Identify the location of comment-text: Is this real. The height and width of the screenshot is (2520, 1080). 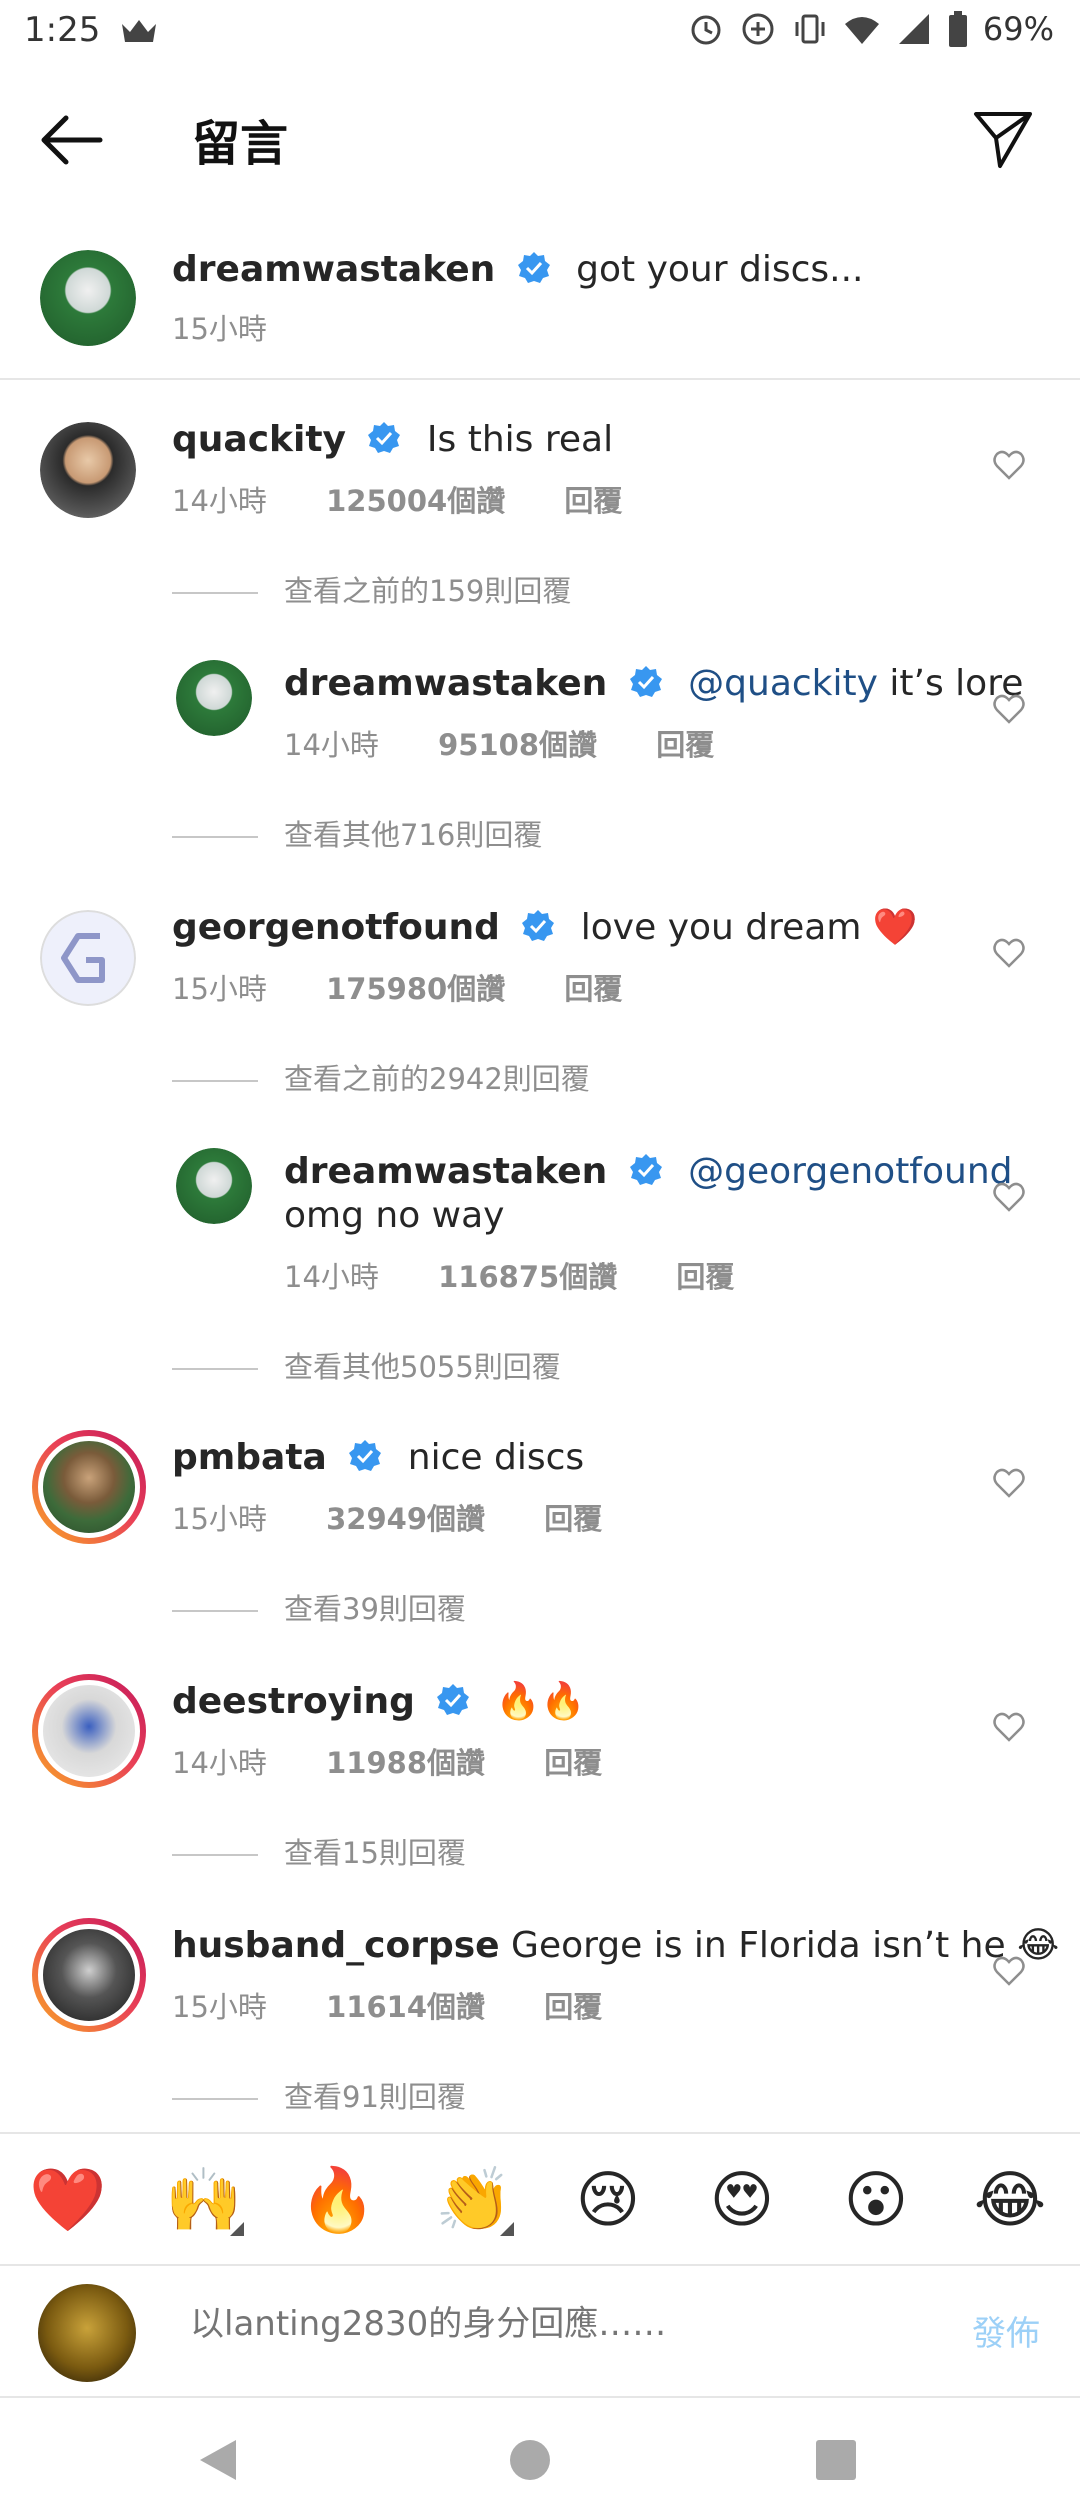
(520, 439).